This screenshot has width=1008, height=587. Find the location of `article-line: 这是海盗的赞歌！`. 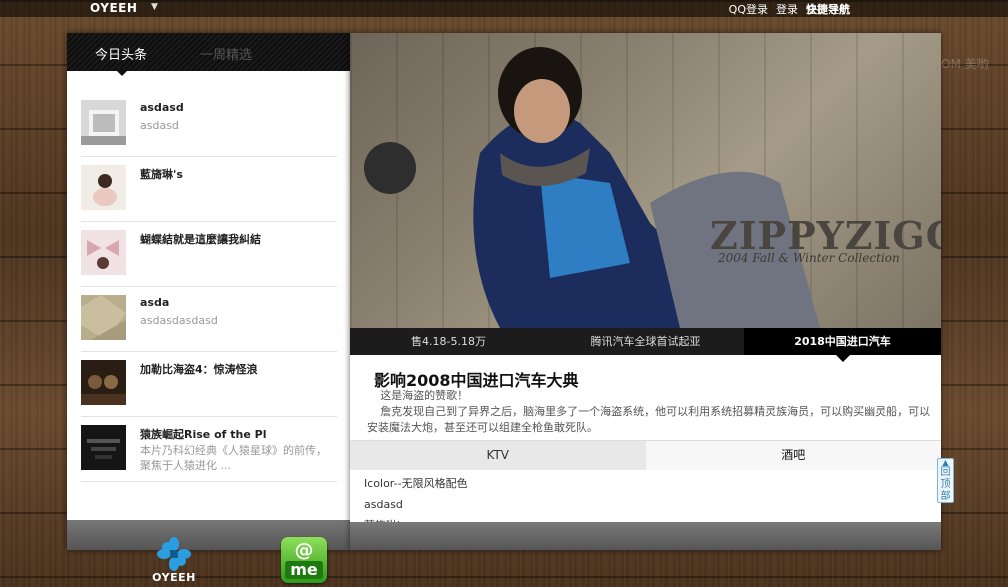

article-line: 这是海盗的赞歌！ is located at coordinates (424, 395).